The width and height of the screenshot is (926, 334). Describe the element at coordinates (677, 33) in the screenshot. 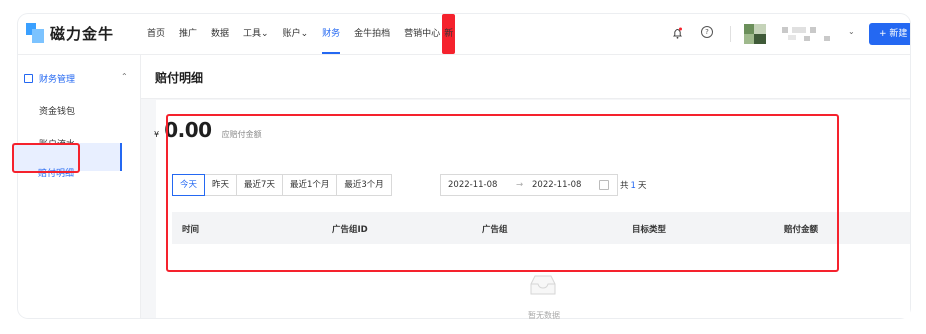

I see `bell-icon` at that location.